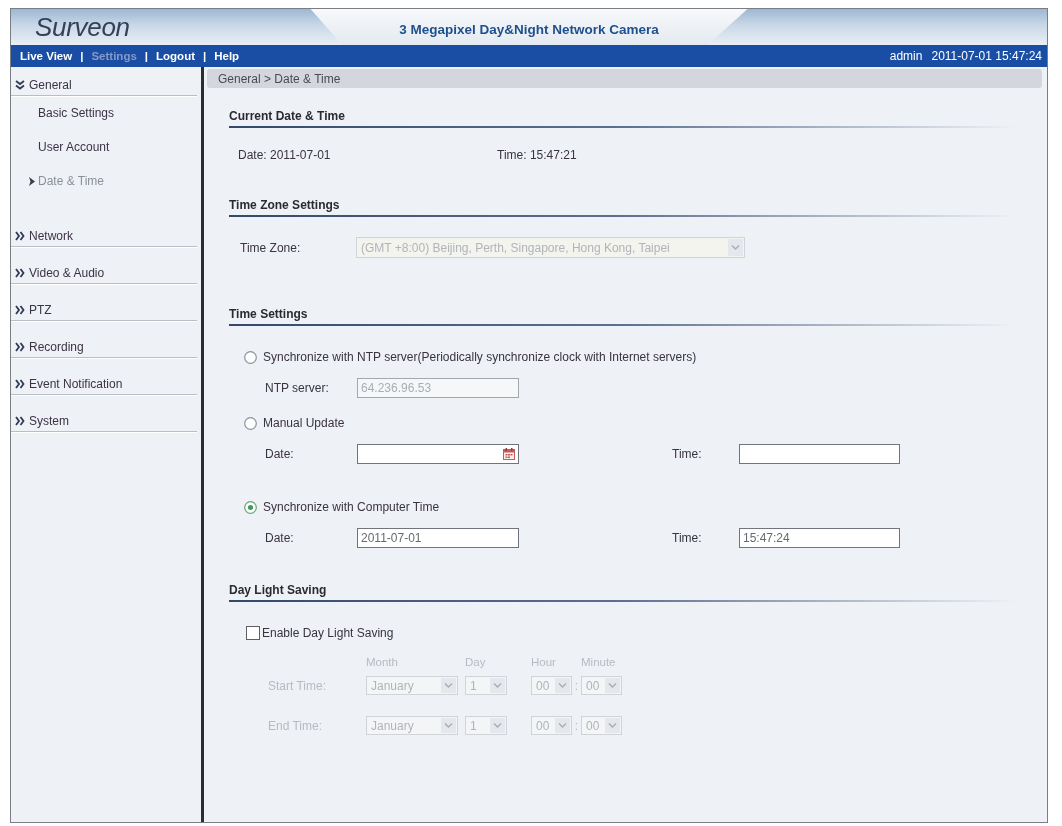  I want to click on checkbox-label: Enable Day Light Saving, so click(328, 633).